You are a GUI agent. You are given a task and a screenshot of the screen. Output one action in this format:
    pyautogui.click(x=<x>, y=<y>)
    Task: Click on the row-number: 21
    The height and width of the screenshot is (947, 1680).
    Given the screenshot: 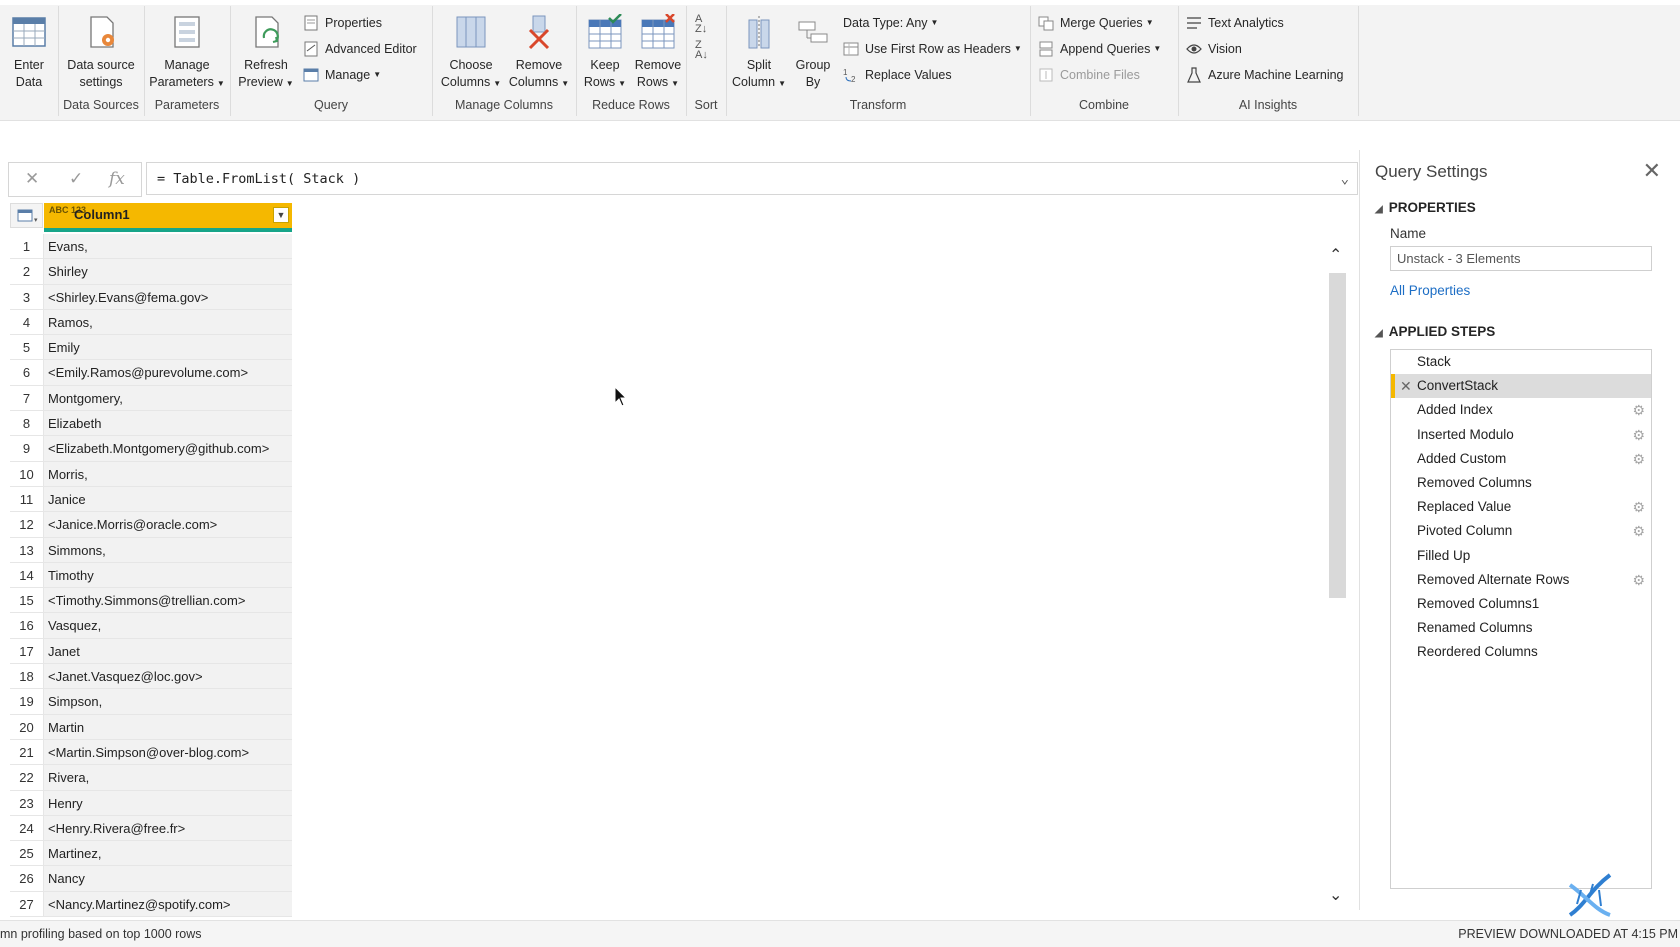 What is the action you would take?
    pyautogui.click(x=27, y=752)
    